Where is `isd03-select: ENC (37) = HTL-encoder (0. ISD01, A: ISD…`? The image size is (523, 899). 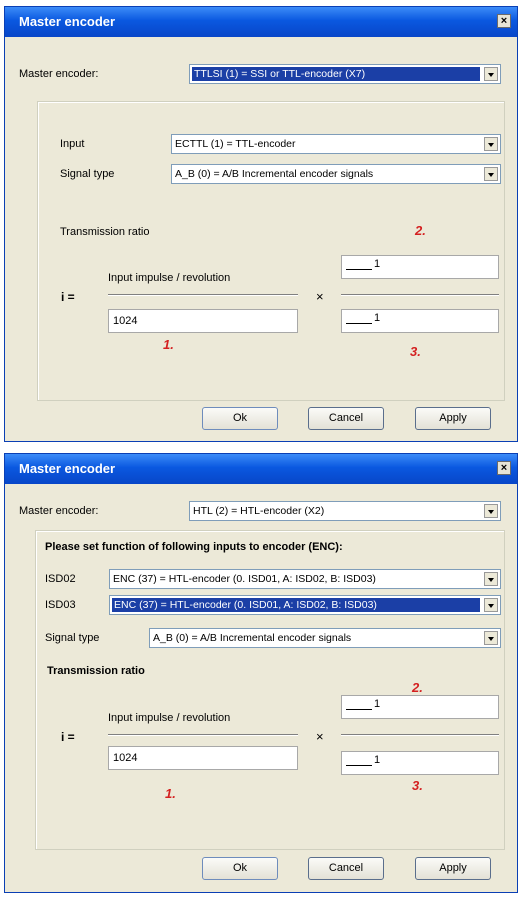 isd03-select: ENC (37) = HTL-encoder (0. ISD01, A: ISD… is located at coordinates (305, 605).